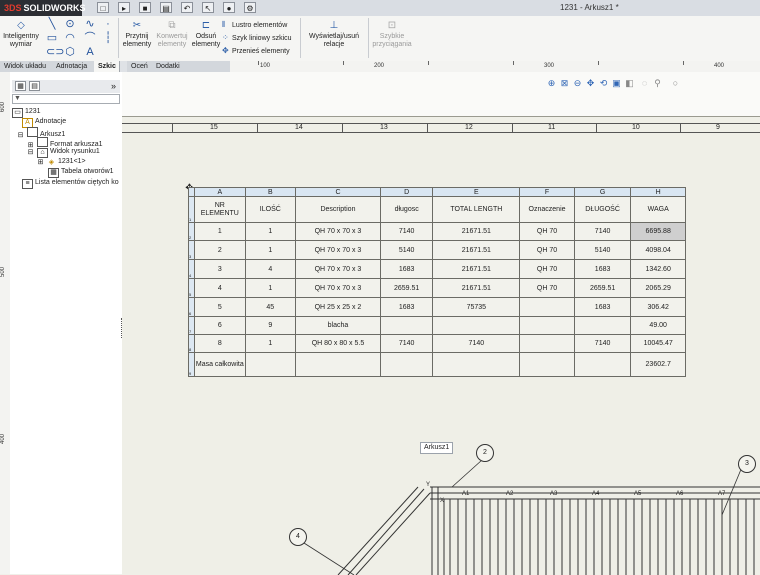 The image size is (760, 575). What do you see at coordinates (229, 7) in the screenshot?
I see `rebuild-traffic-light-icon: ●` at bounding box center [229, 7].